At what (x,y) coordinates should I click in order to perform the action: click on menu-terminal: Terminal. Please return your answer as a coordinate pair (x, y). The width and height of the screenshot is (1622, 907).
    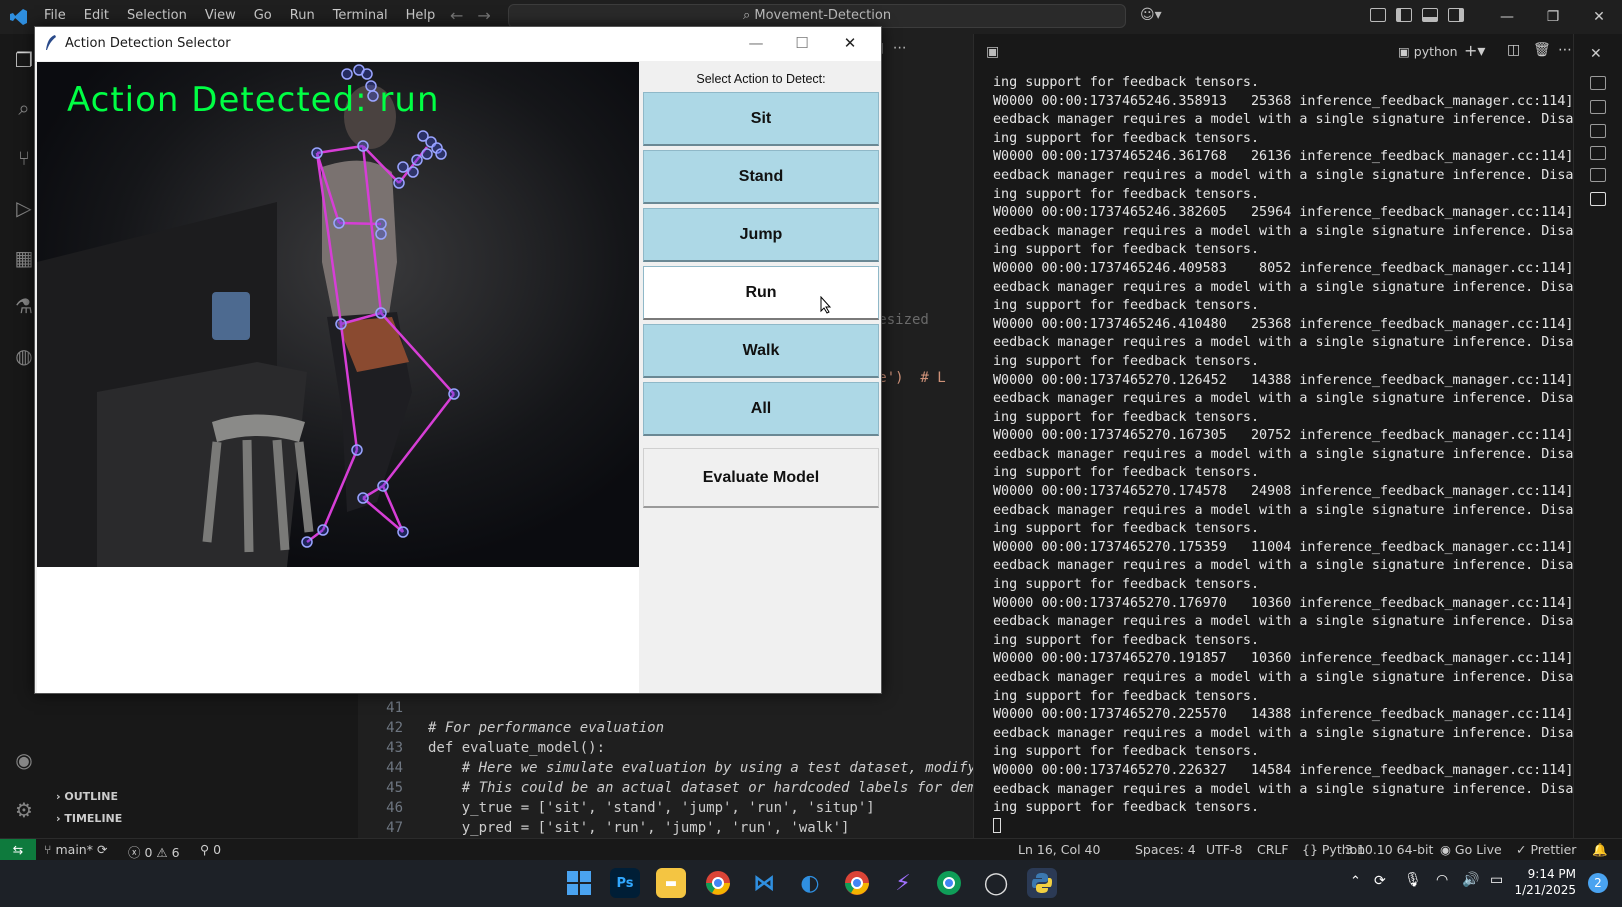
    Looking at the image, I should click on (360, 15).